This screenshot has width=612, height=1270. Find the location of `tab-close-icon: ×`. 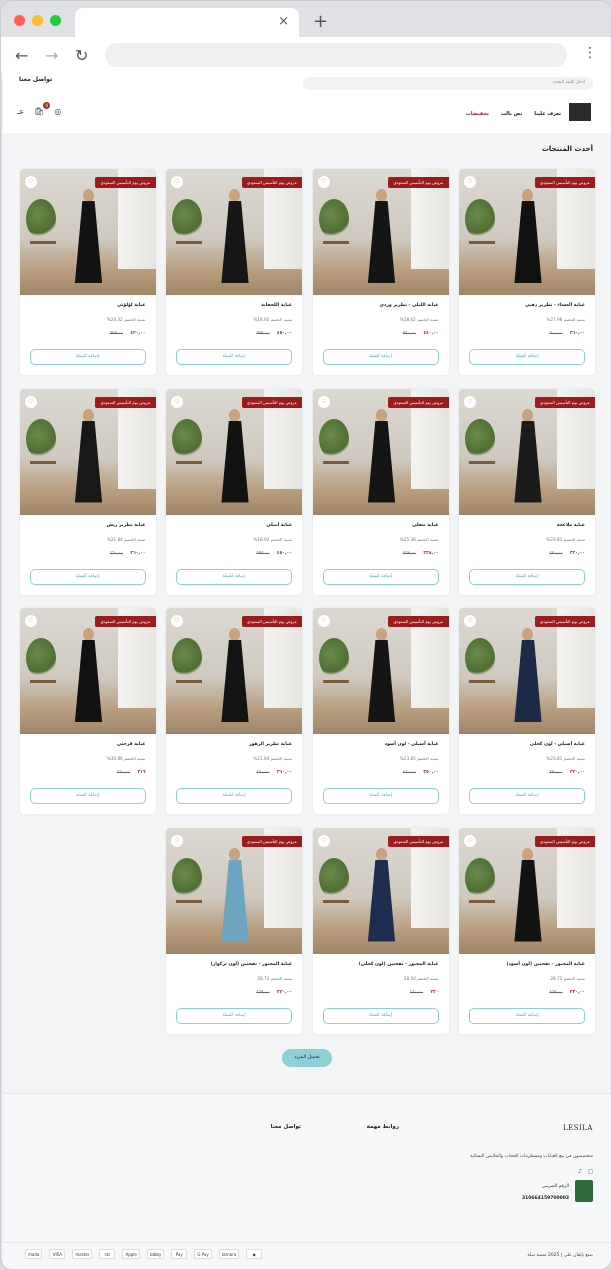

tab-close-icon: × is located at coordinates (283, 21).